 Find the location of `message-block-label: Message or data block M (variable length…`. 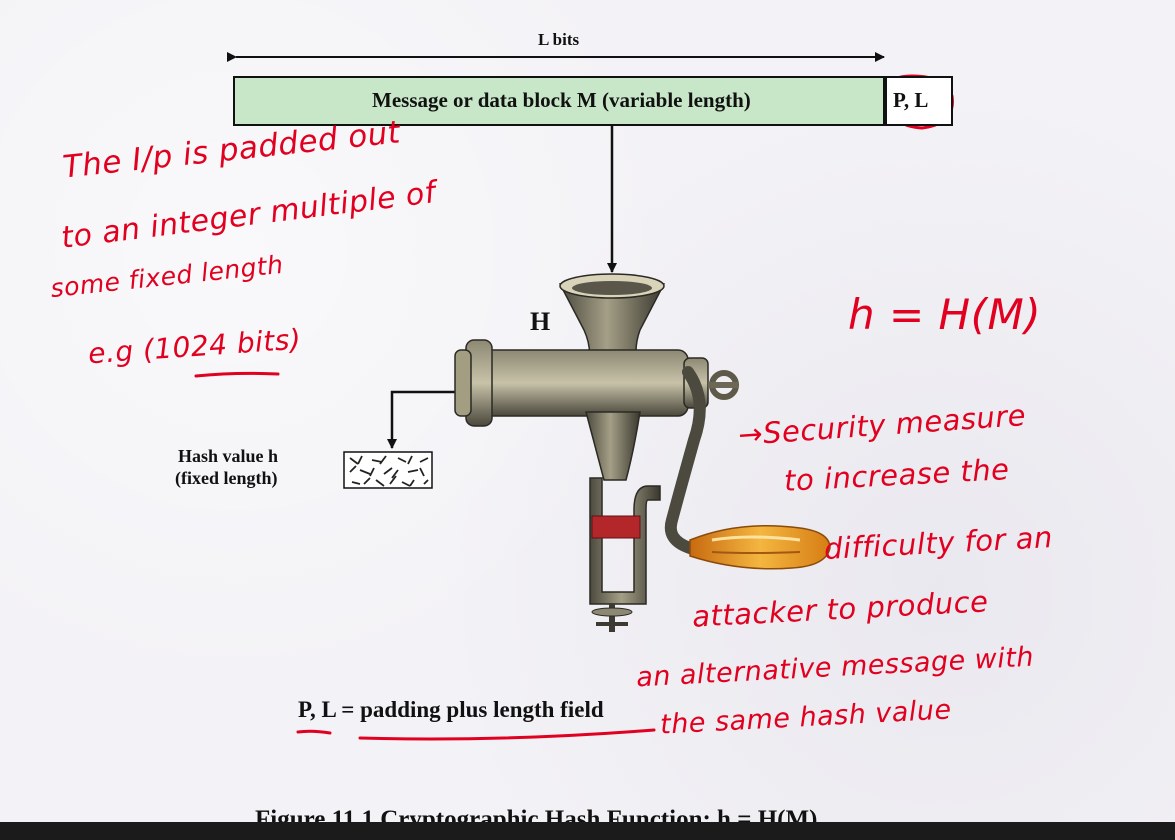

message-block-label: Message or data block M (variable length… is located at coordinates (561, 100).